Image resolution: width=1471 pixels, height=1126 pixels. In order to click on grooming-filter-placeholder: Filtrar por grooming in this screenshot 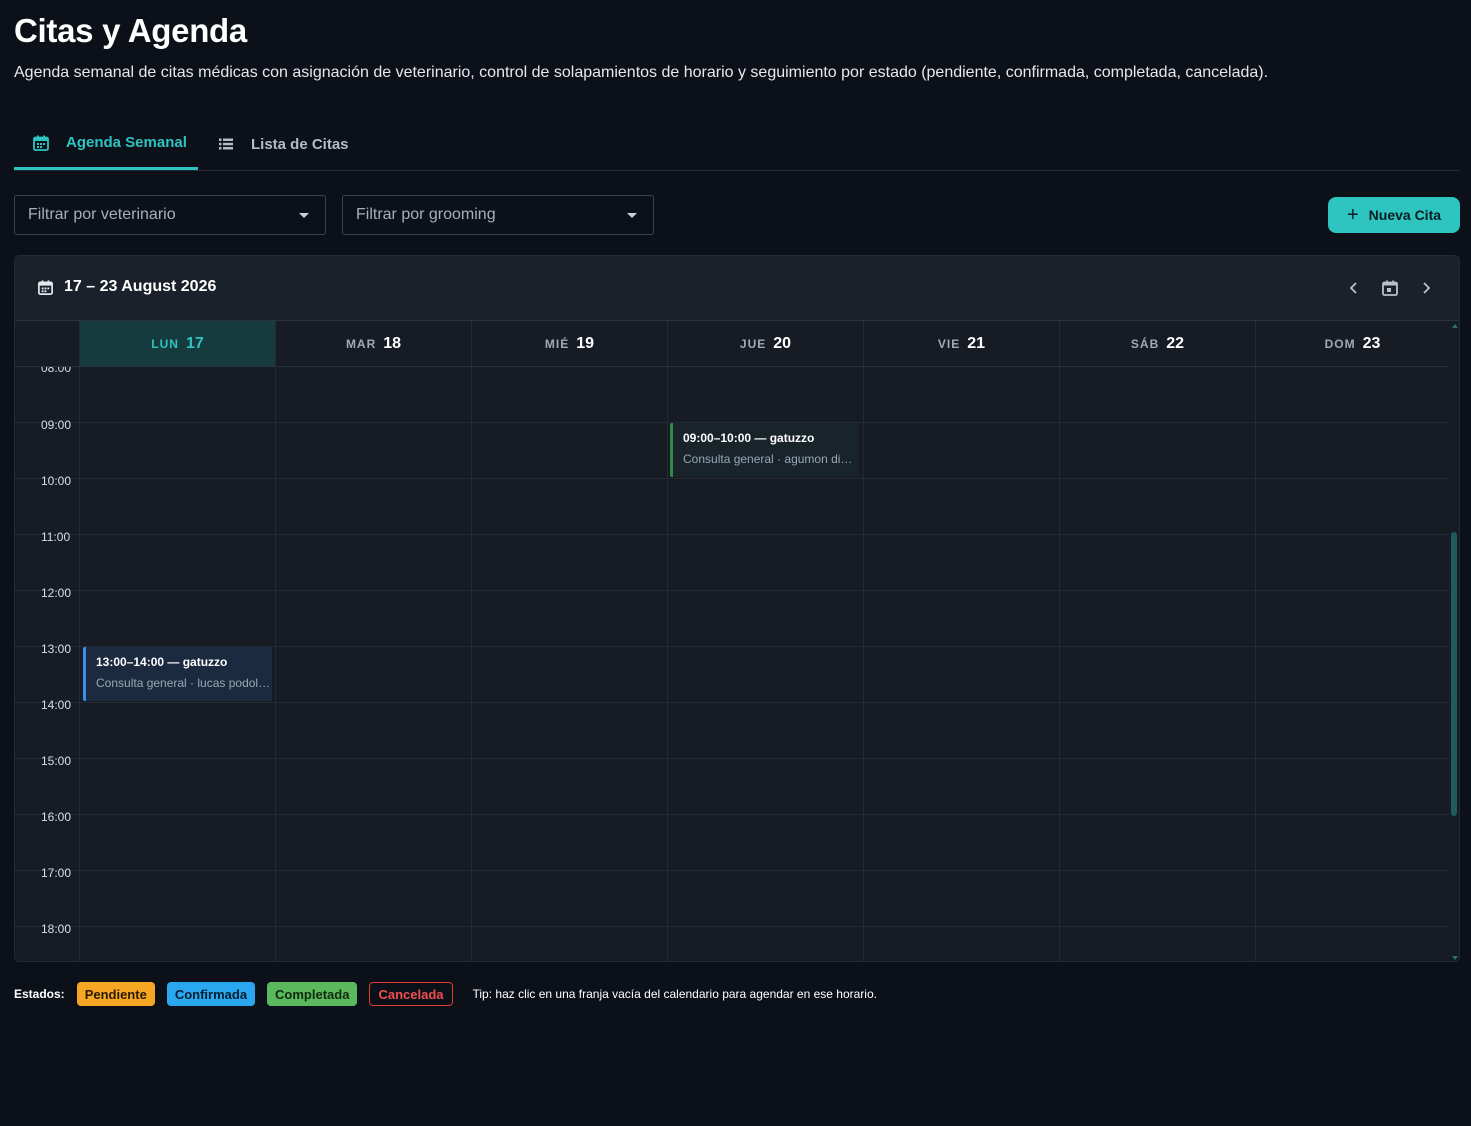, I will do `click(426, 214)`.